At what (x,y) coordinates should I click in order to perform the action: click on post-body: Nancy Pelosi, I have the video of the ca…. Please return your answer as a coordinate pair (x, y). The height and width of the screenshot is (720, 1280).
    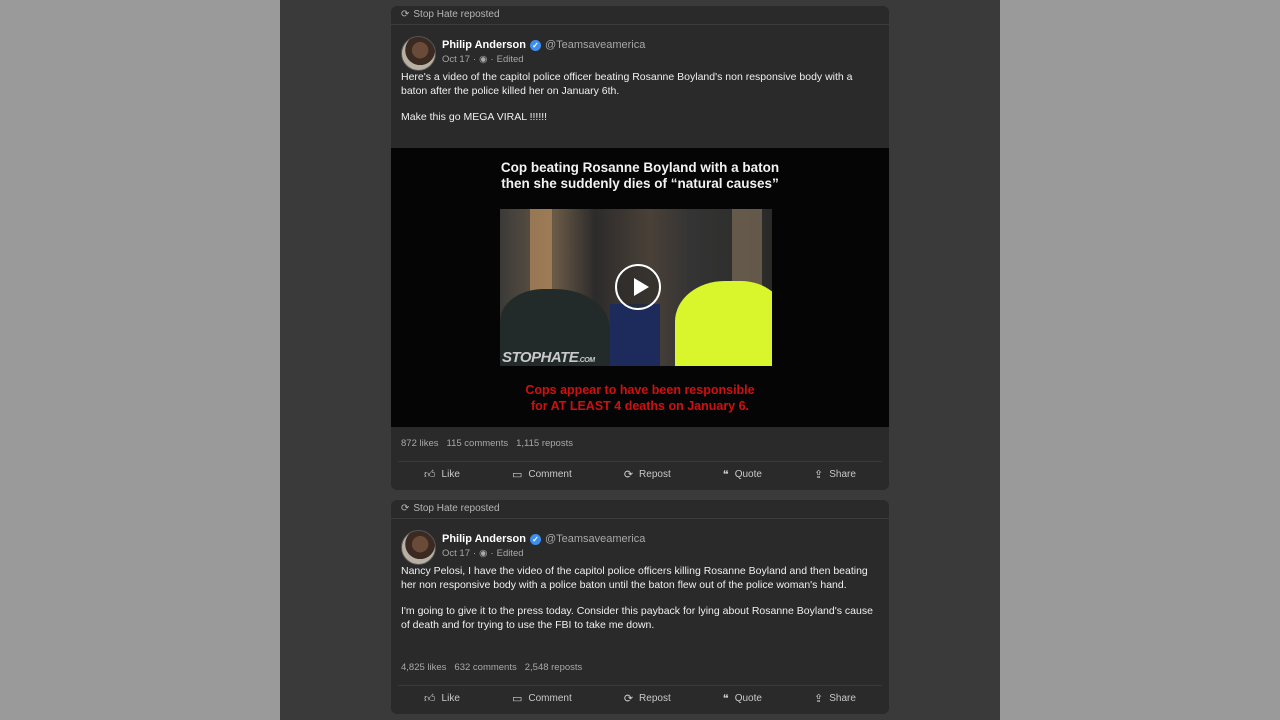
    Looking at the image, I should click on (640, 598).